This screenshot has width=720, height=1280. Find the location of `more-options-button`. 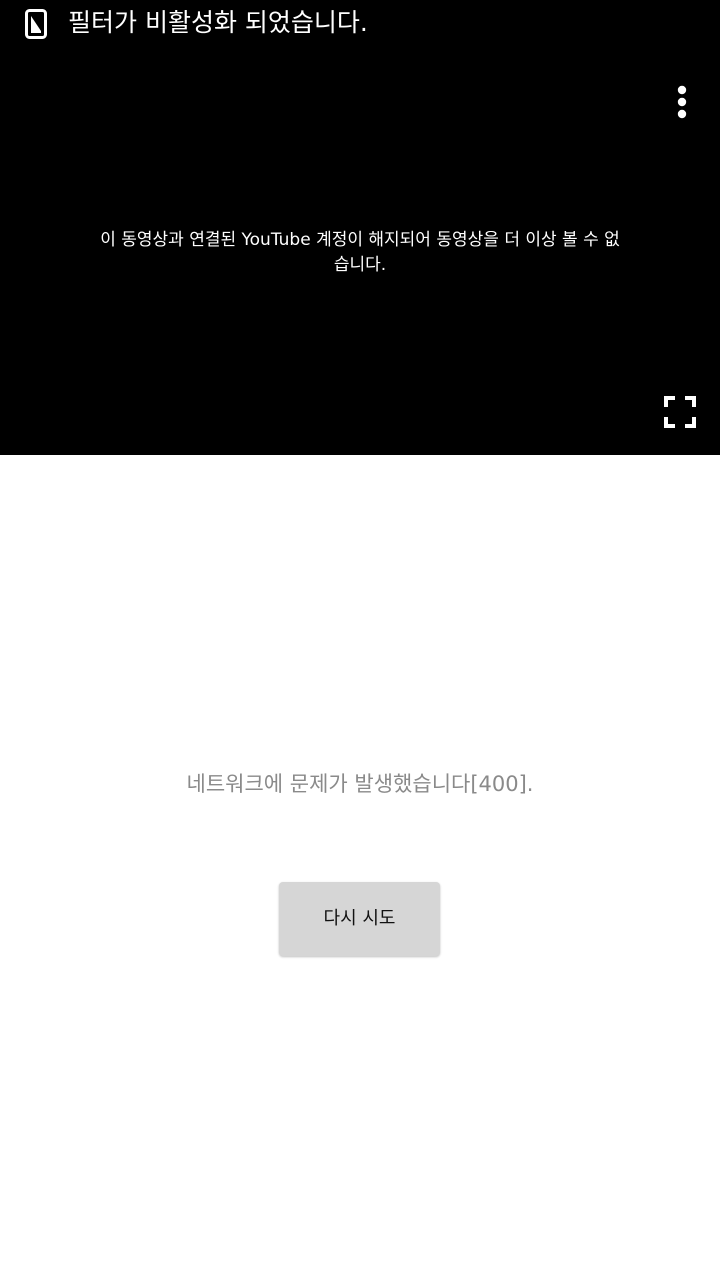

more-options-button is located at coordinates (682, 102).